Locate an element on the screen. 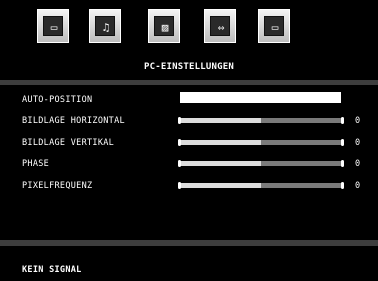 This screenshot has height=281, width=378. audio-menu-button: ♫ is located at coordinates (105, 26).